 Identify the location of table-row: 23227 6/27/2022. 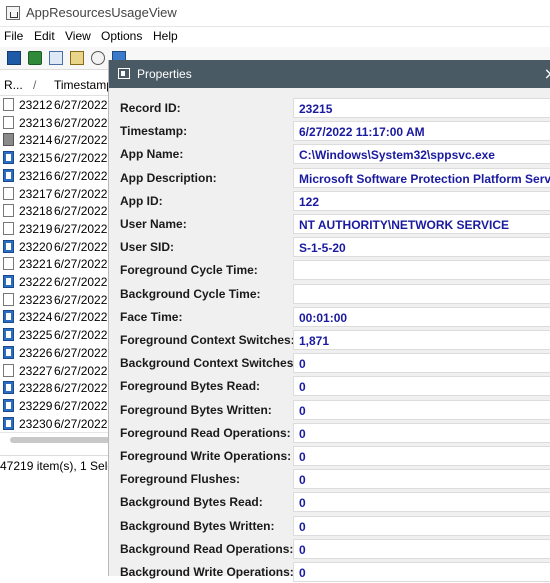
(60, 371).